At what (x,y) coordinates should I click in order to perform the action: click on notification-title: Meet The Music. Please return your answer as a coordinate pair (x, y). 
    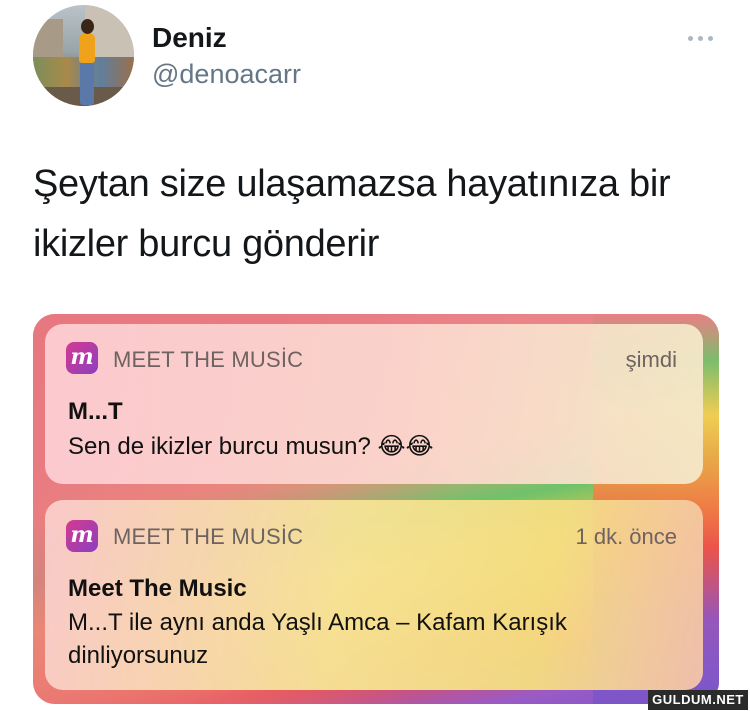
    Looking at the image, I should click on (157, 588).